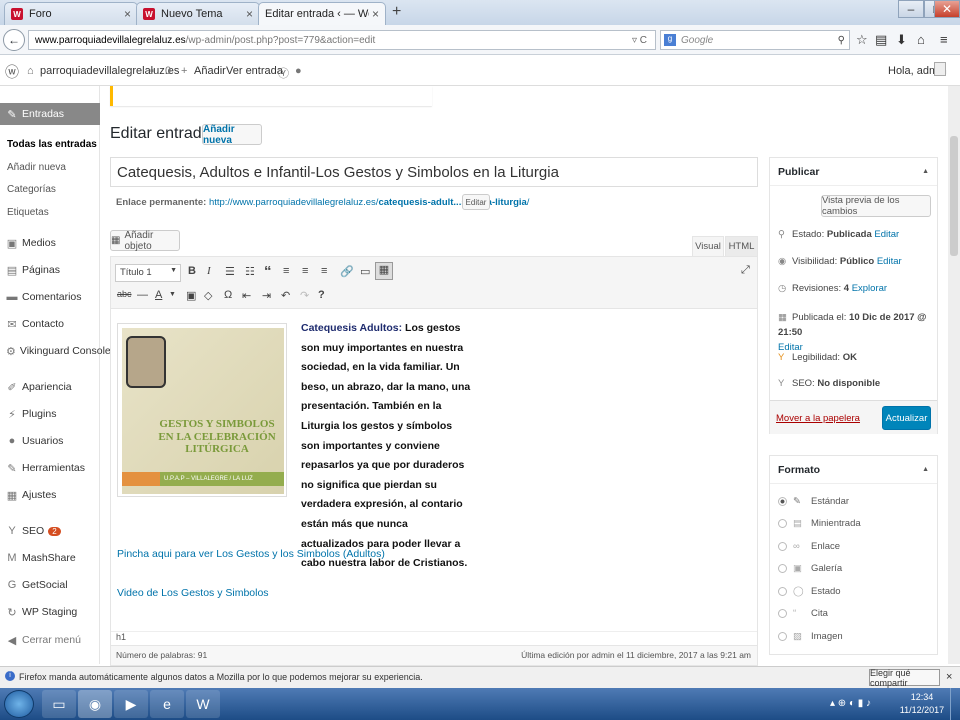 The width and height of the screenshot is (960, 720). I want to click on format-option-cita: “Cita, so click(803, 613).